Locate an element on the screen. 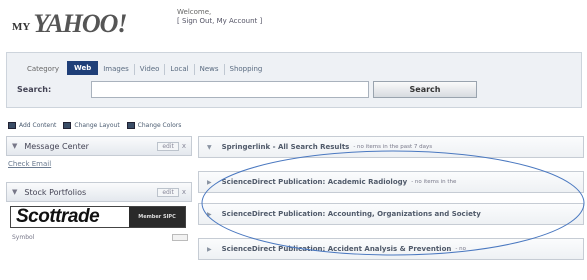  stock-portfolios-edit-button: edit is located at coordinates (168, 192).